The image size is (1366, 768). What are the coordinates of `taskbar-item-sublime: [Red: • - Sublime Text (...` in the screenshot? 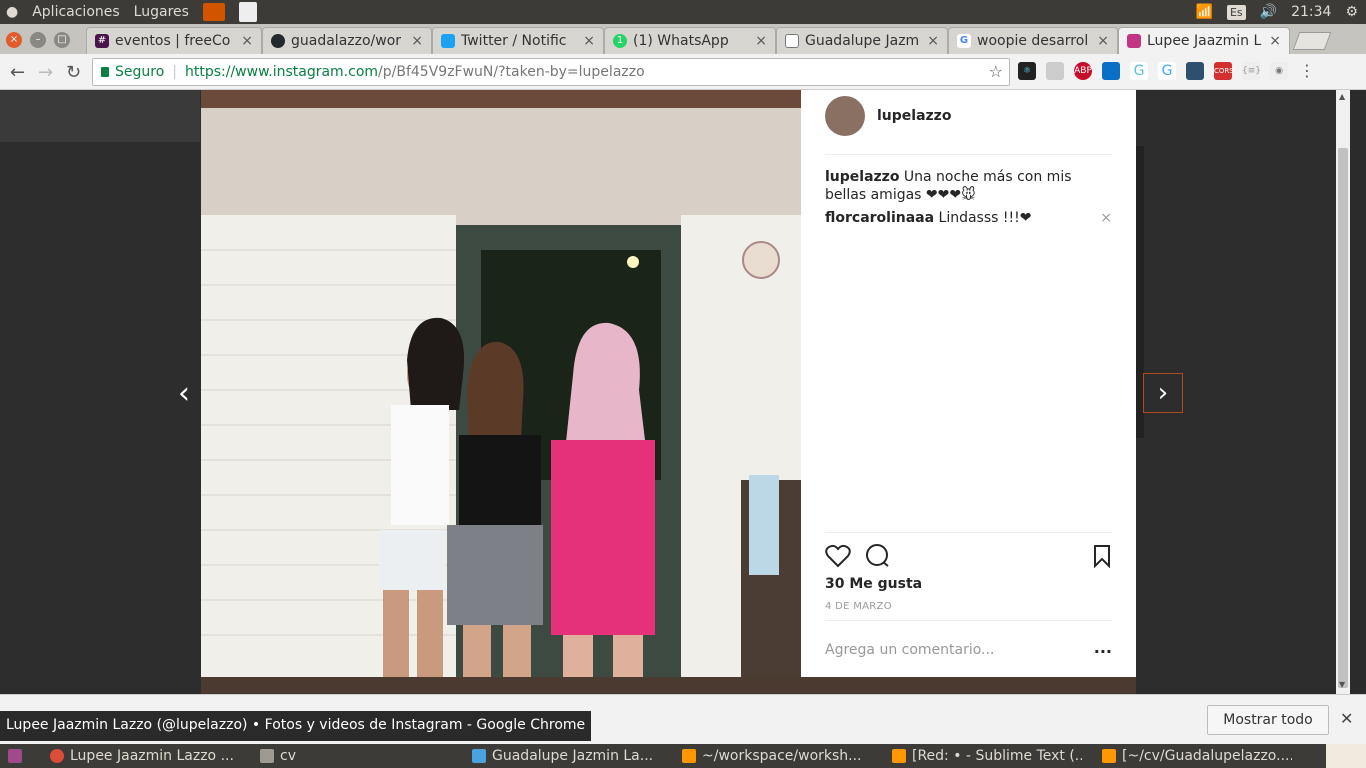 It's located at (987, 756).